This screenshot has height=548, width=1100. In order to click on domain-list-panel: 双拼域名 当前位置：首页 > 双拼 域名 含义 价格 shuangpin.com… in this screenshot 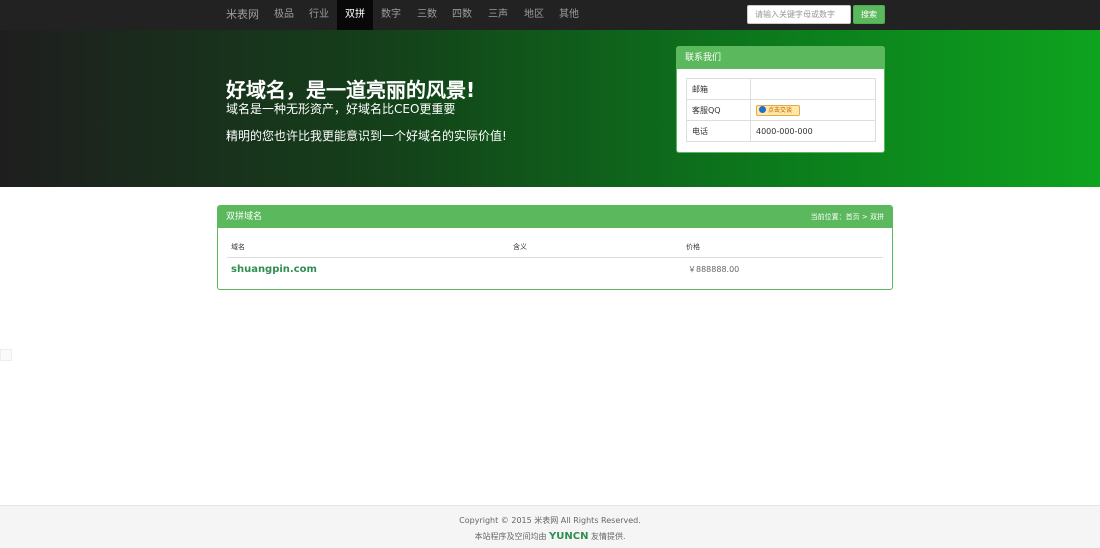, I will do `click(555, 247)`.